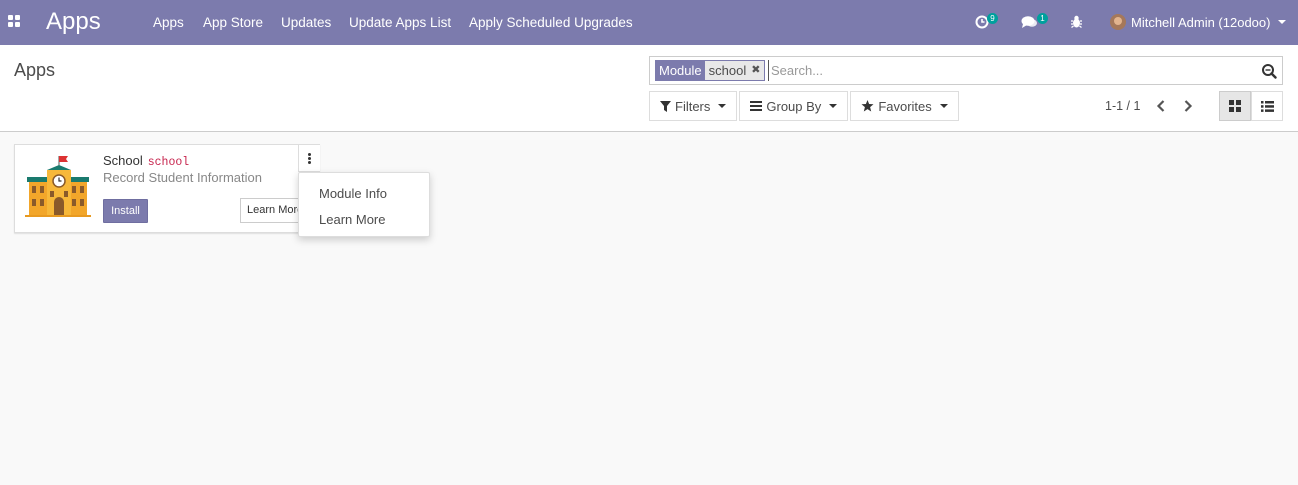  Describe the element at coordinates (1122, 106) in the screenshot. I see `pager-value: 1-1 / 1` at that location.